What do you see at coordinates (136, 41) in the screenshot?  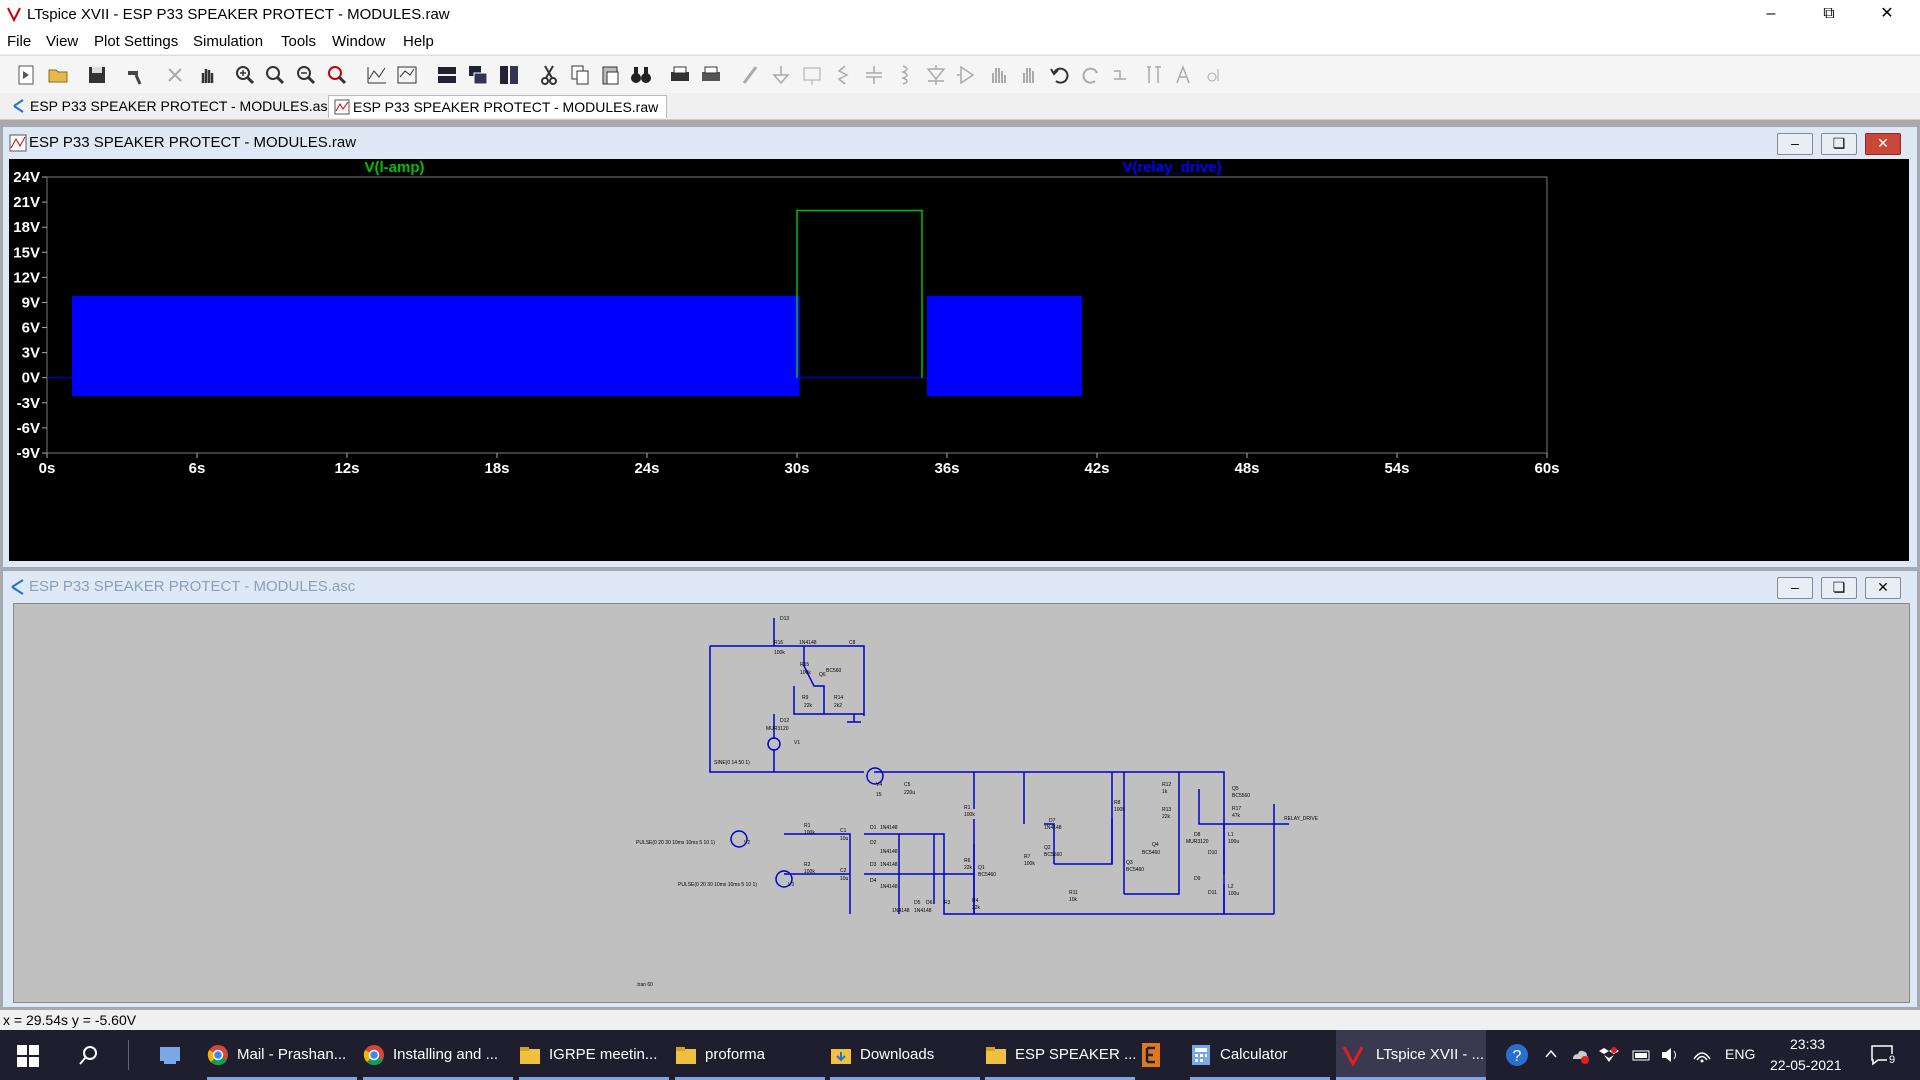 I see `menu-plot-settings: Plot Settings` at bounding box center [136, 41].